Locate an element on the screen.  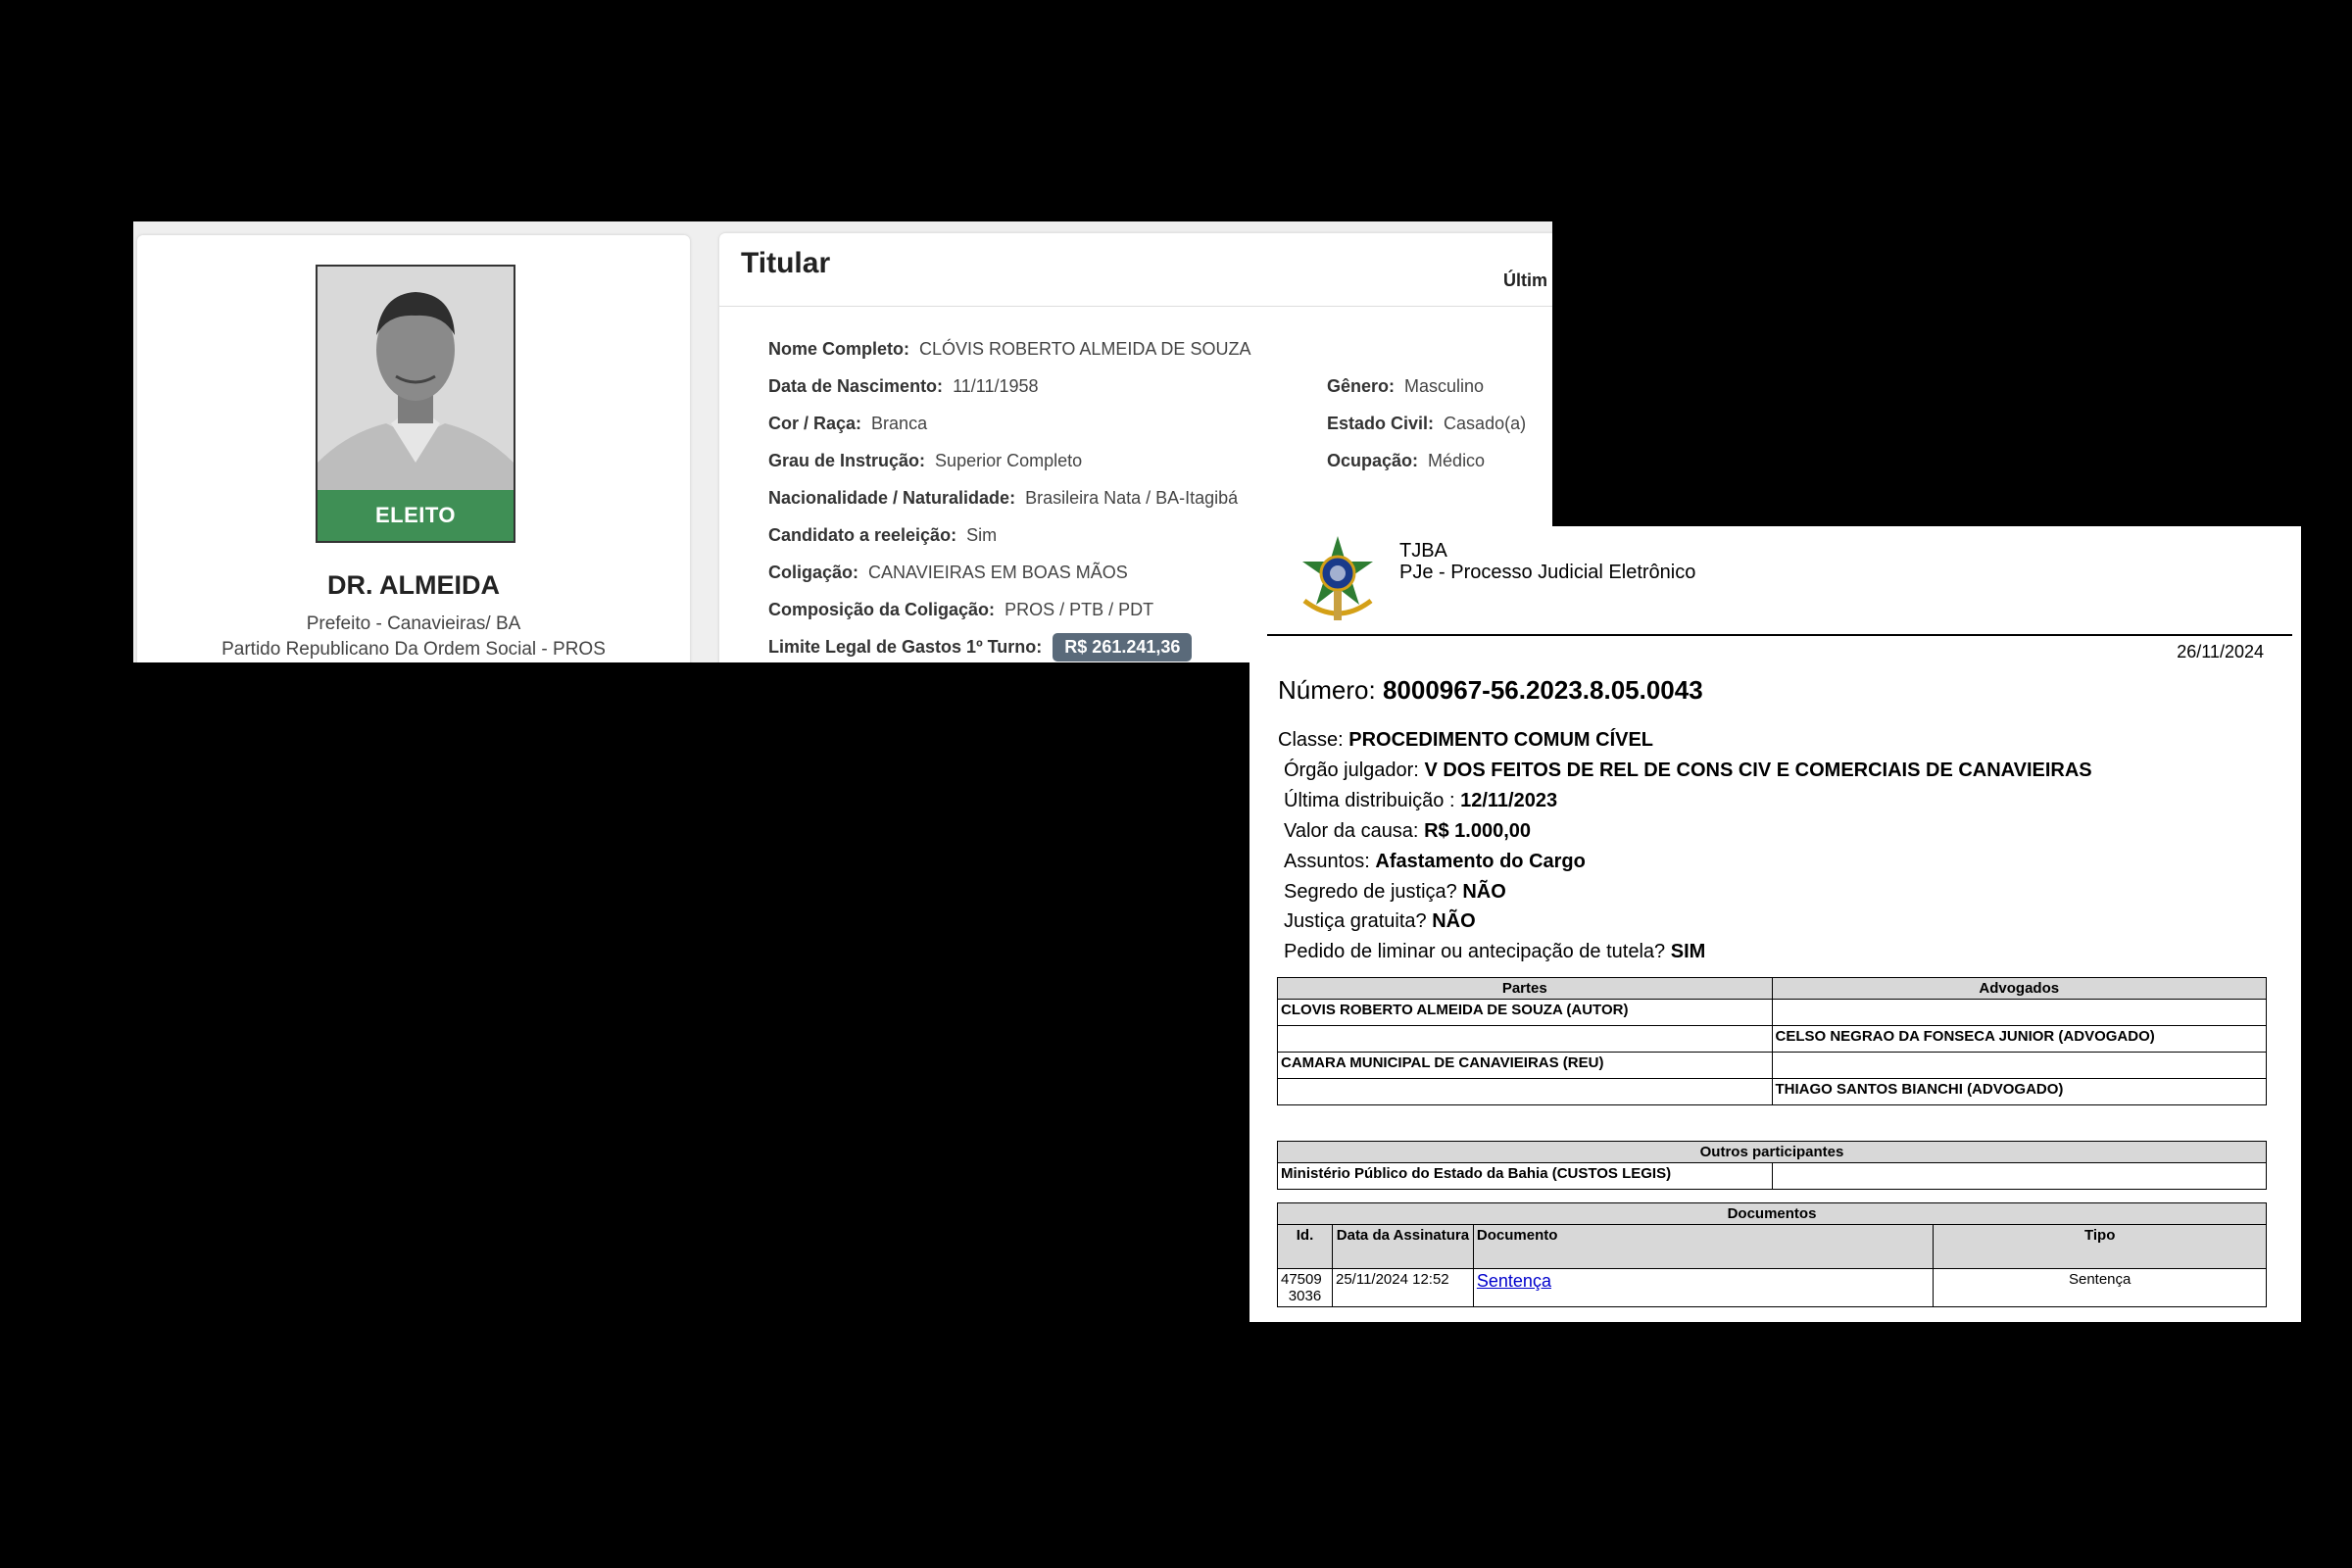
table-header-row: Outros participantes is located at coordinates (1772, 1152).